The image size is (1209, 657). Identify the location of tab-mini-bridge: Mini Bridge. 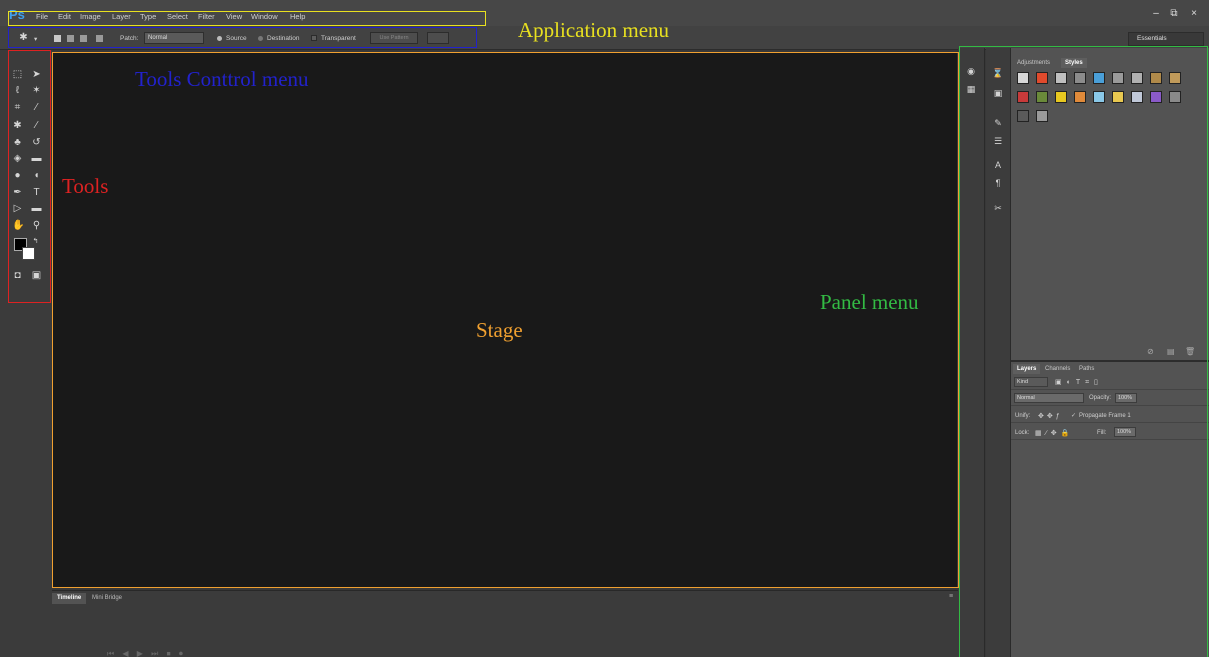
(107, 598).